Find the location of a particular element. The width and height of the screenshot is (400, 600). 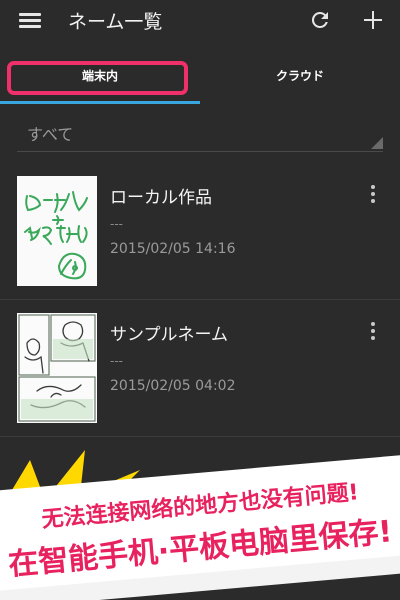

dropdown-arrow-icon is located at coordinates (377, 143).